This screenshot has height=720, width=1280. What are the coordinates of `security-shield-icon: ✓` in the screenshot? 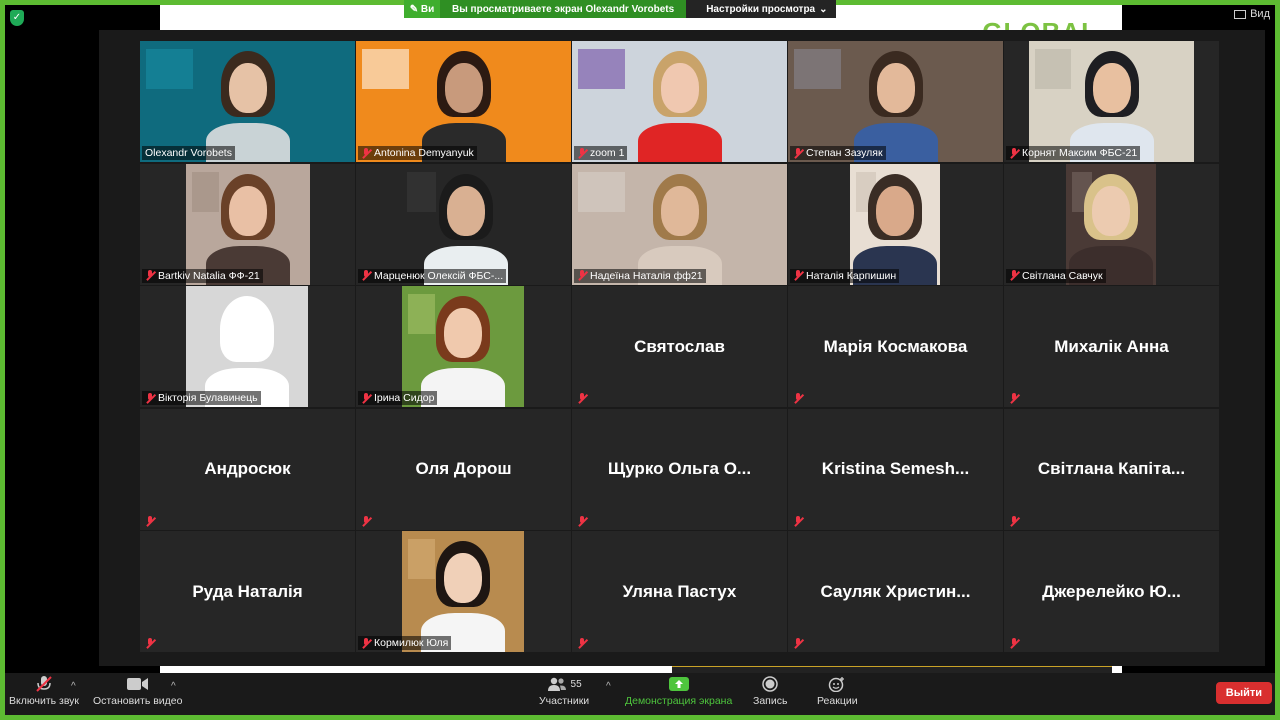 It's located at (17, 18).